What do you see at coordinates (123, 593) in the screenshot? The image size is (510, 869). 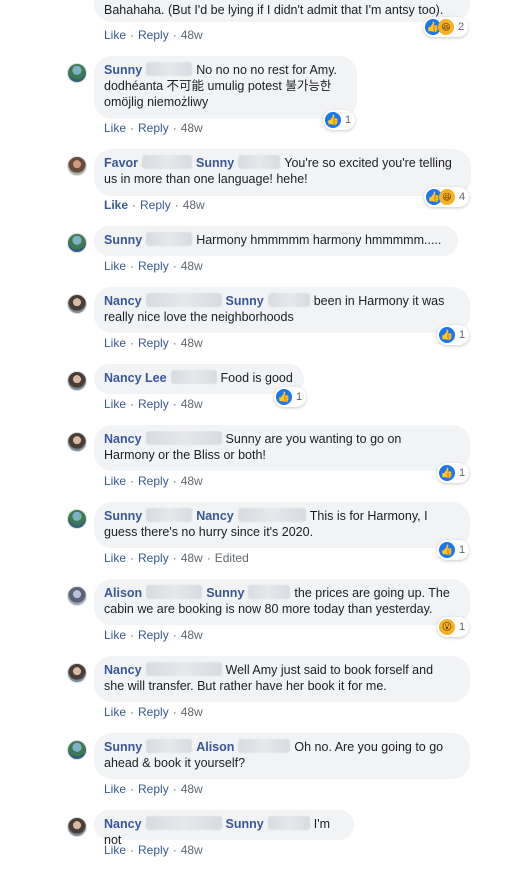 I see `author-name: Alison` at bounding box center [123, 593].